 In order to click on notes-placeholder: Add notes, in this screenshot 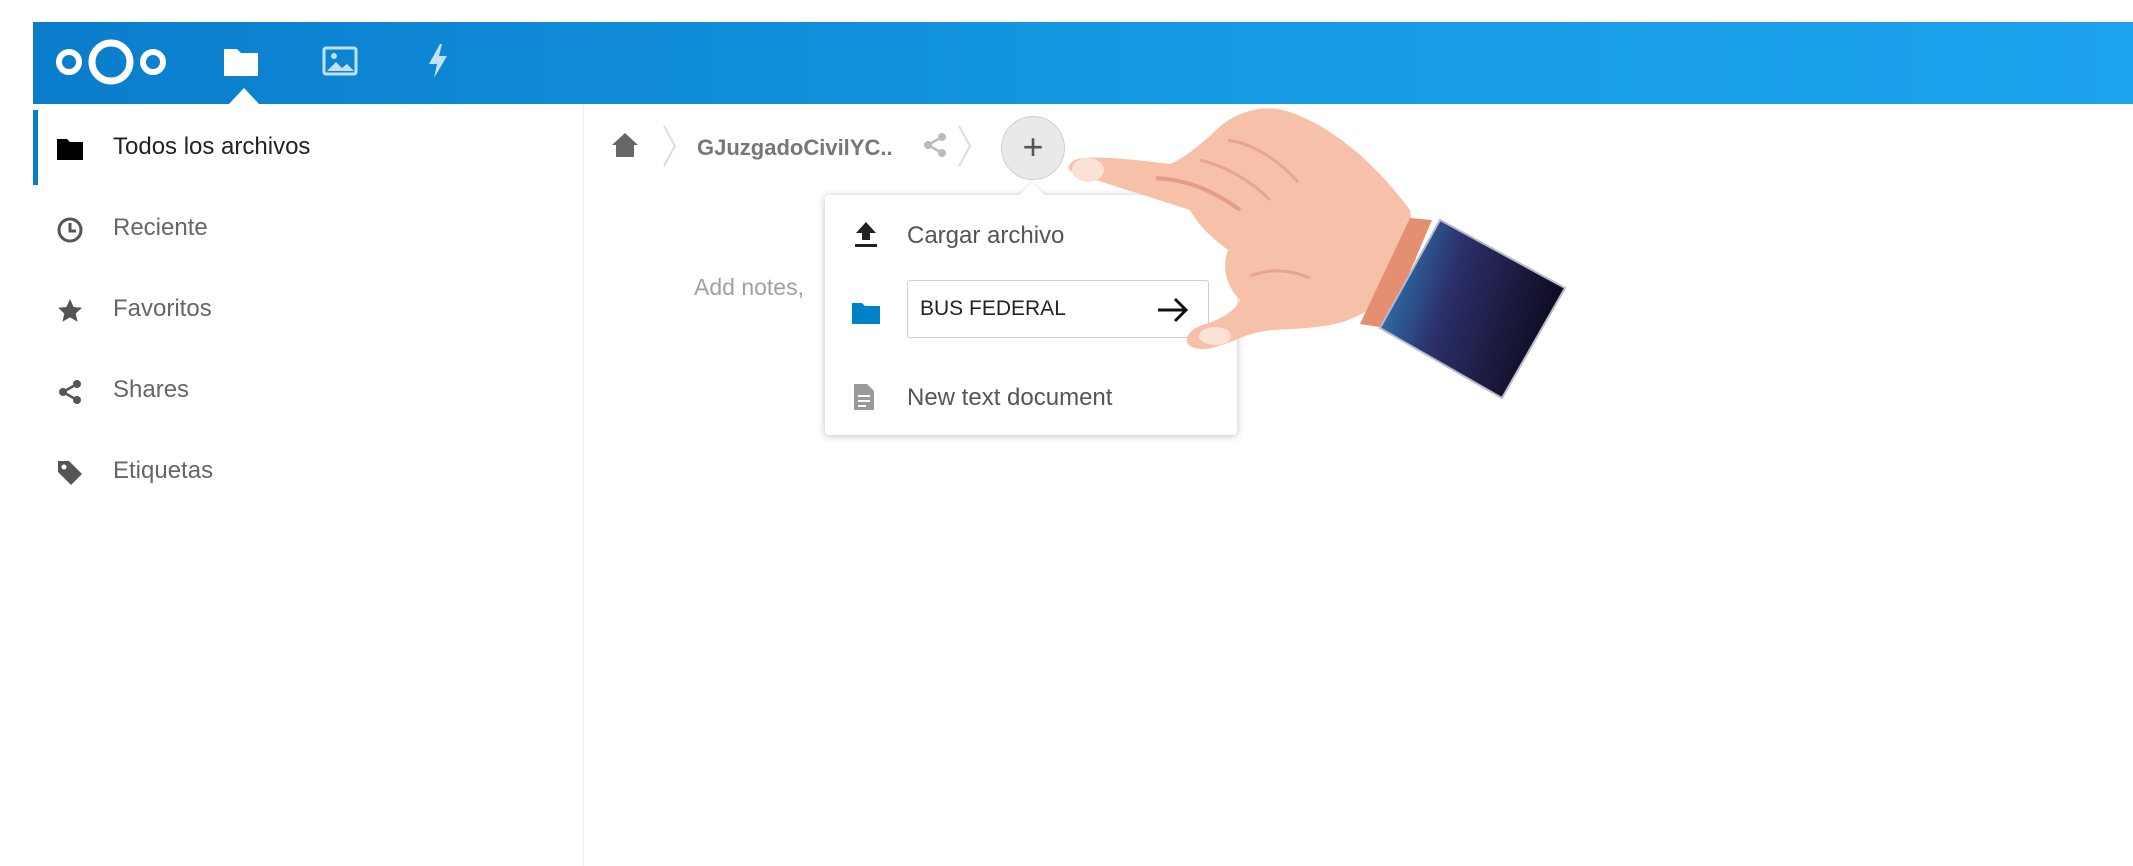, I will do `click(749, 287)`.